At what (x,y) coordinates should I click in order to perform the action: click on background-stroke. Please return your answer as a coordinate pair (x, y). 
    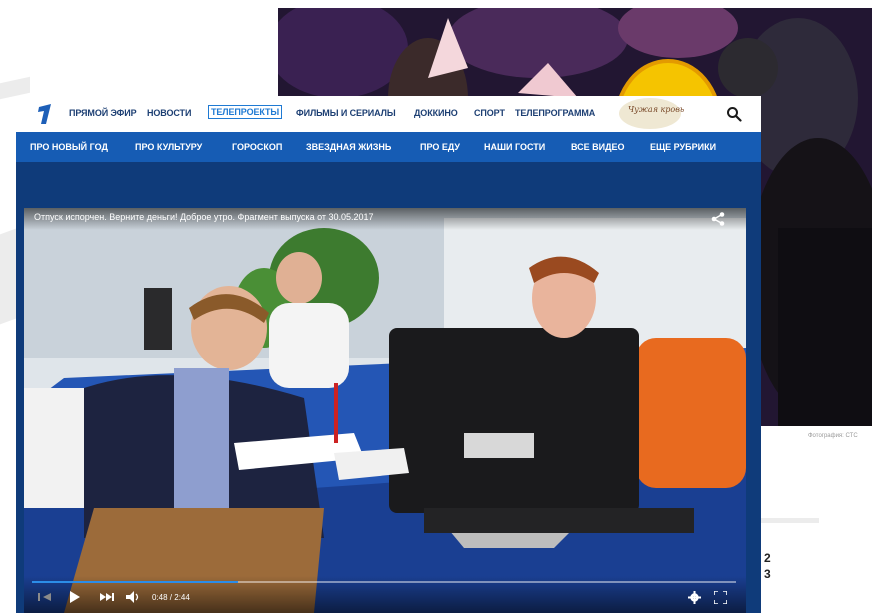
    Looking at the image, I should click on (790, 520).